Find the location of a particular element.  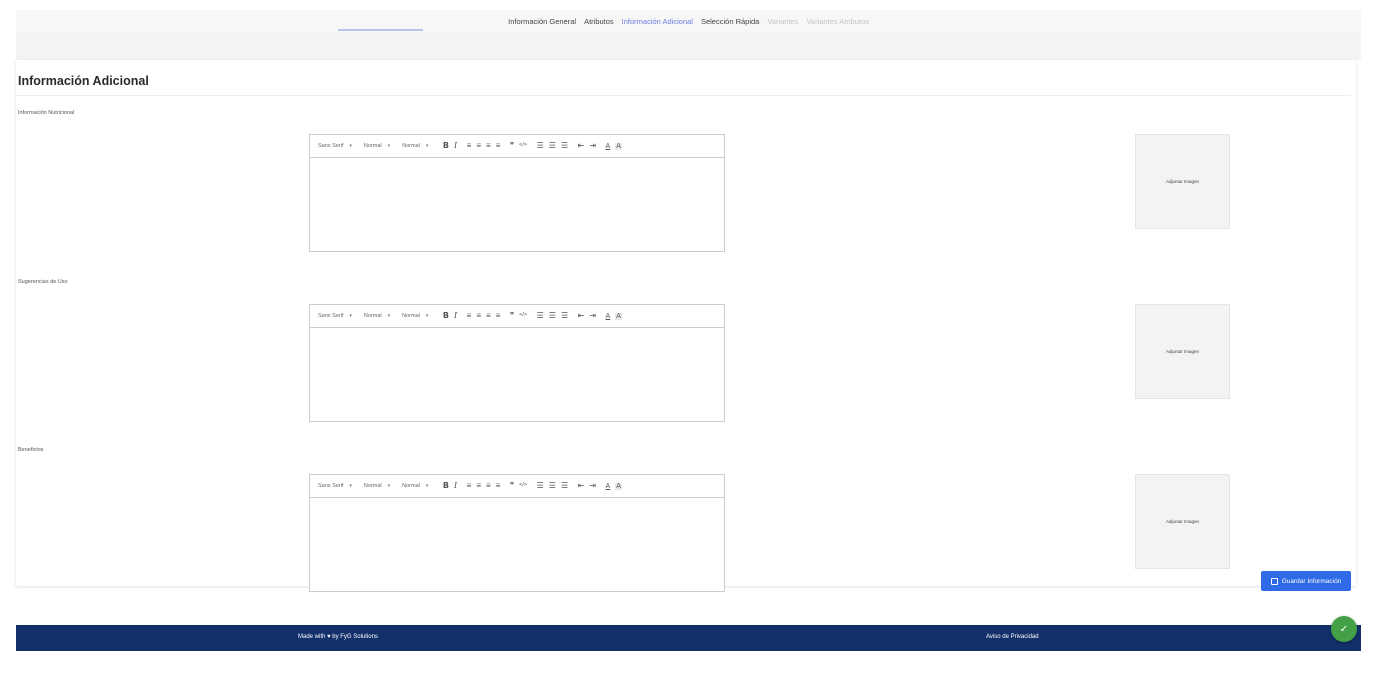

save-button-label: Guardar Información is located at coordinates (1311, 581).